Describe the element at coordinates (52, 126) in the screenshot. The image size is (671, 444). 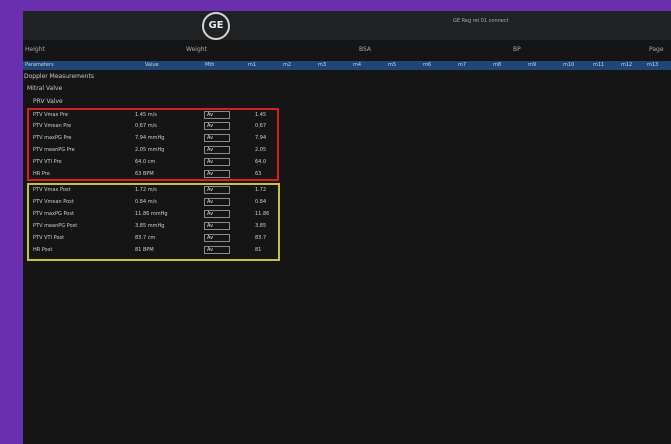
I see `param-name: PTV Vmean Pre` at that location.